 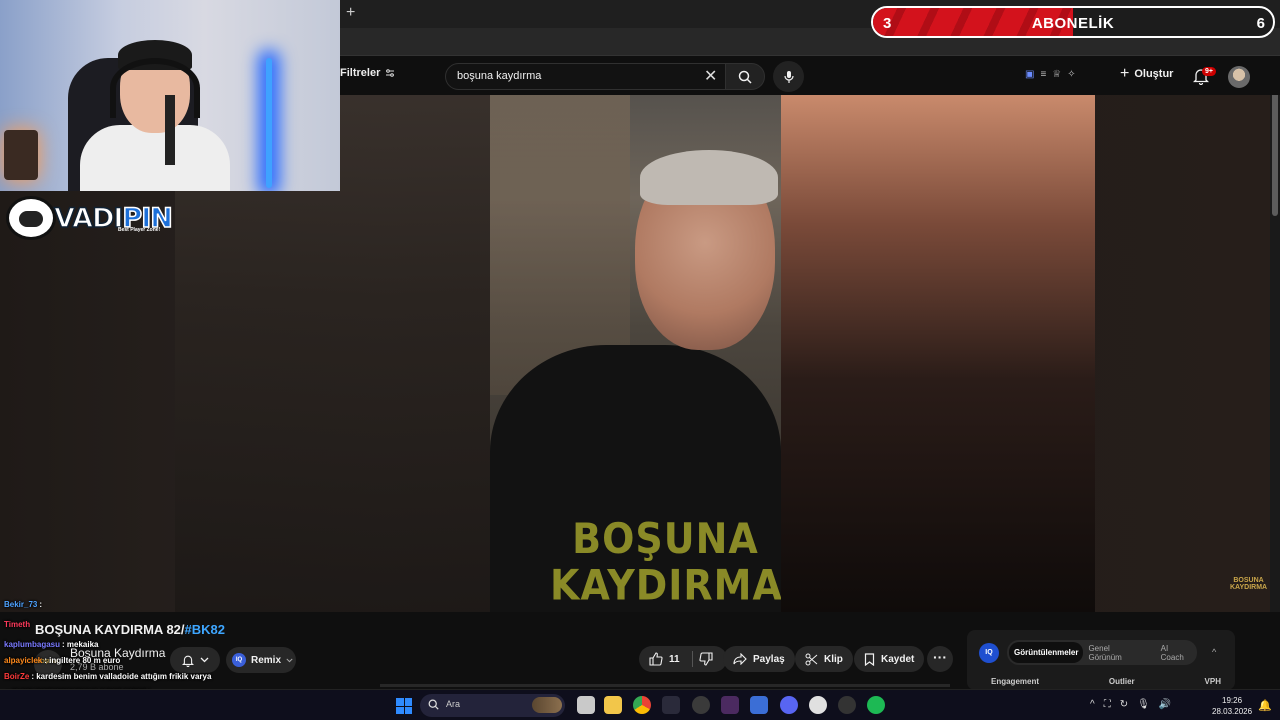 I want to click on windows-taskbar: Ara ^ ⛶ ↻ 🎙 🔊 19:26 28.03.2026 🔔, so click(x=640, y=704).